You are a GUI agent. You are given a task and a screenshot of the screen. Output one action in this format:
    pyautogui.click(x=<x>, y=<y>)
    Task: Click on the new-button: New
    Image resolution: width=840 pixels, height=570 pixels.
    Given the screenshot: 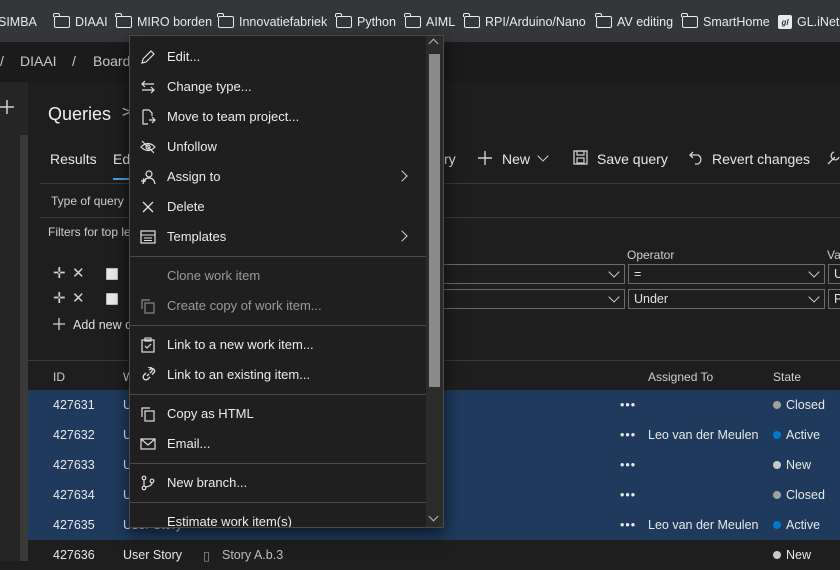 What is the action you would take?
    pyautogui.click(x=516, y=159)
    